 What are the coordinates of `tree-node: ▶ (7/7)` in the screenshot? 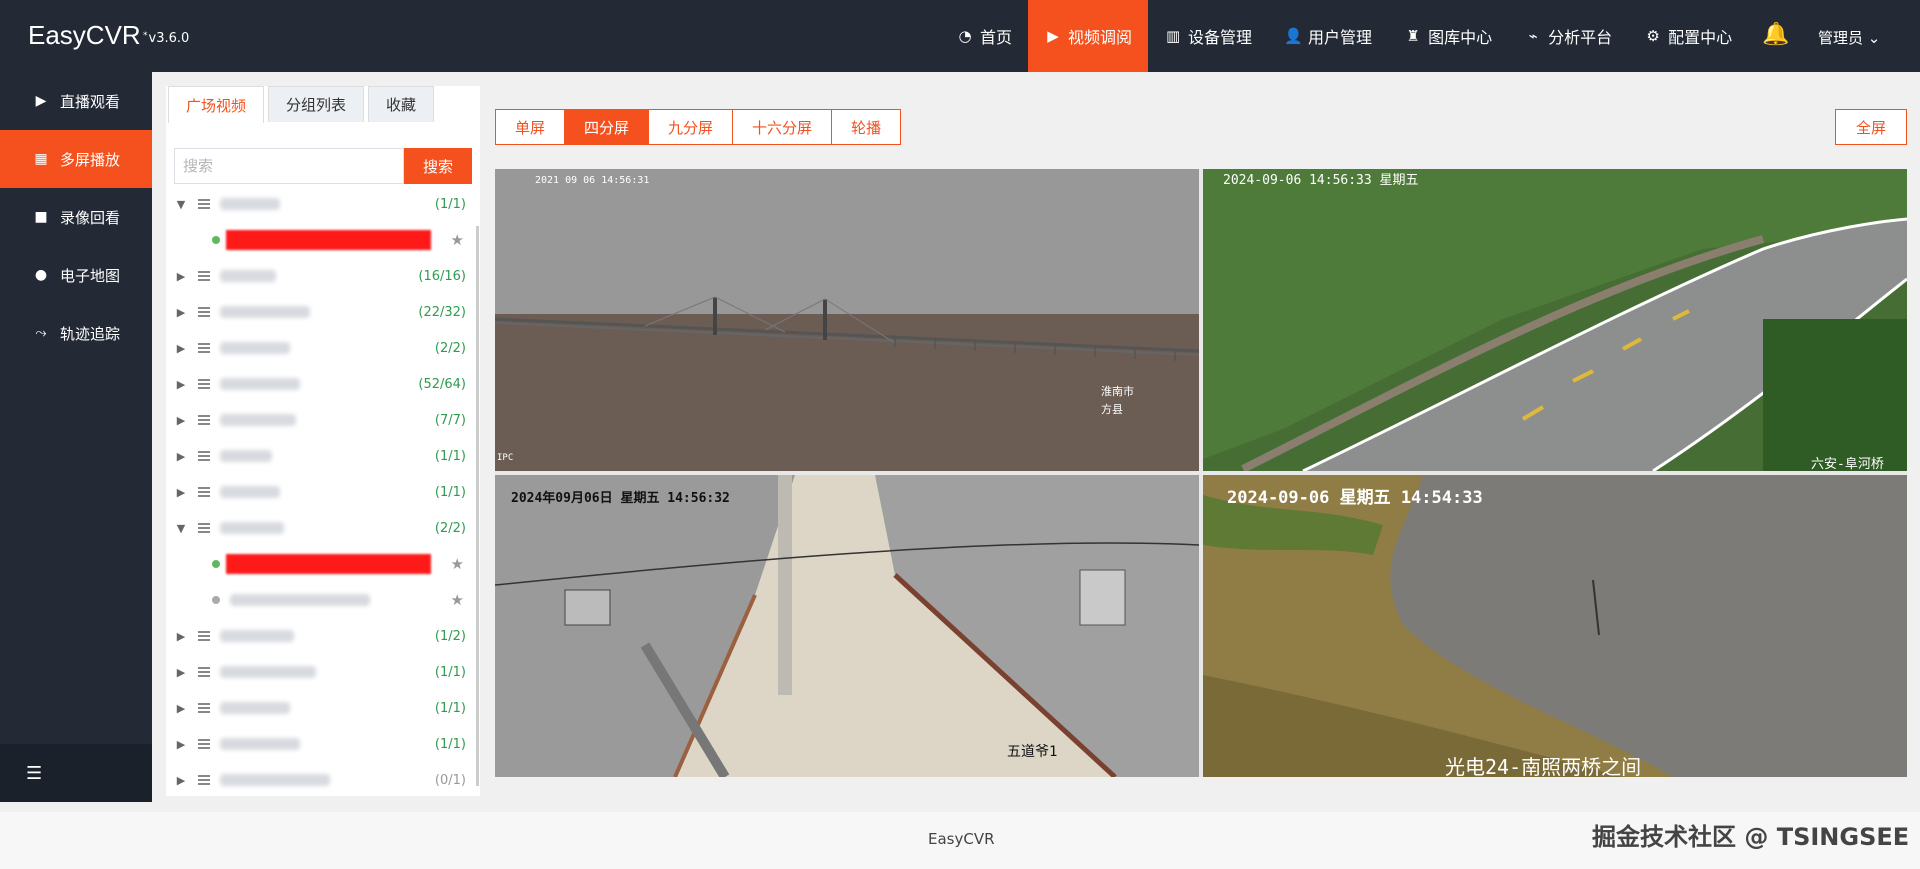 It's located at (322, 420).